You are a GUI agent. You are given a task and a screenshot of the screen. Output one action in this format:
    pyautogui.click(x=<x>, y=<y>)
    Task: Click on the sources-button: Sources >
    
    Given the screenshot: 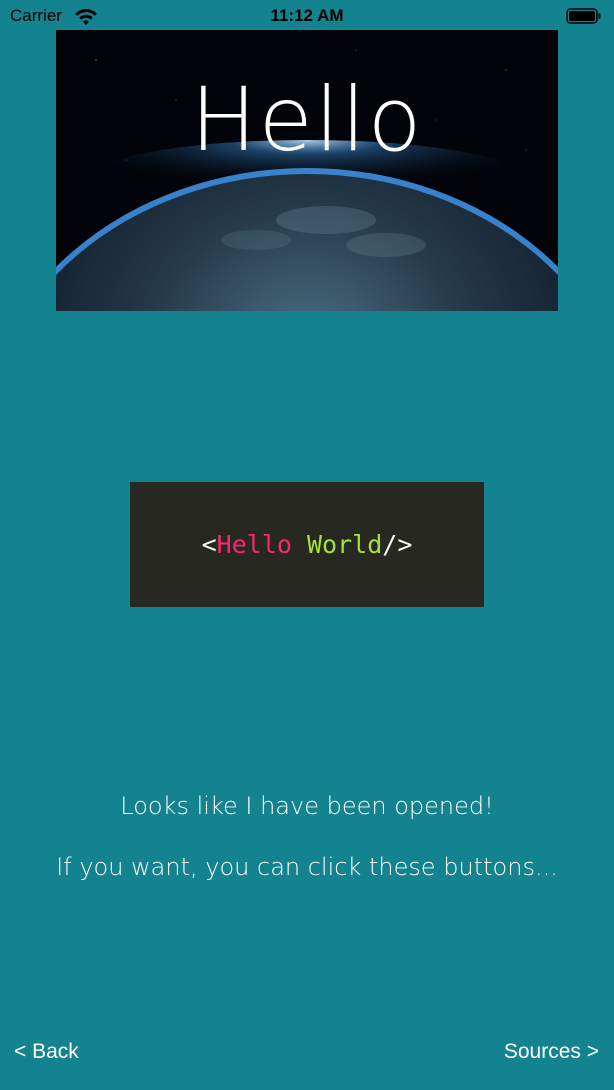 What is the action you would take?
    pyautogui.click(x=551, y=1052)
    